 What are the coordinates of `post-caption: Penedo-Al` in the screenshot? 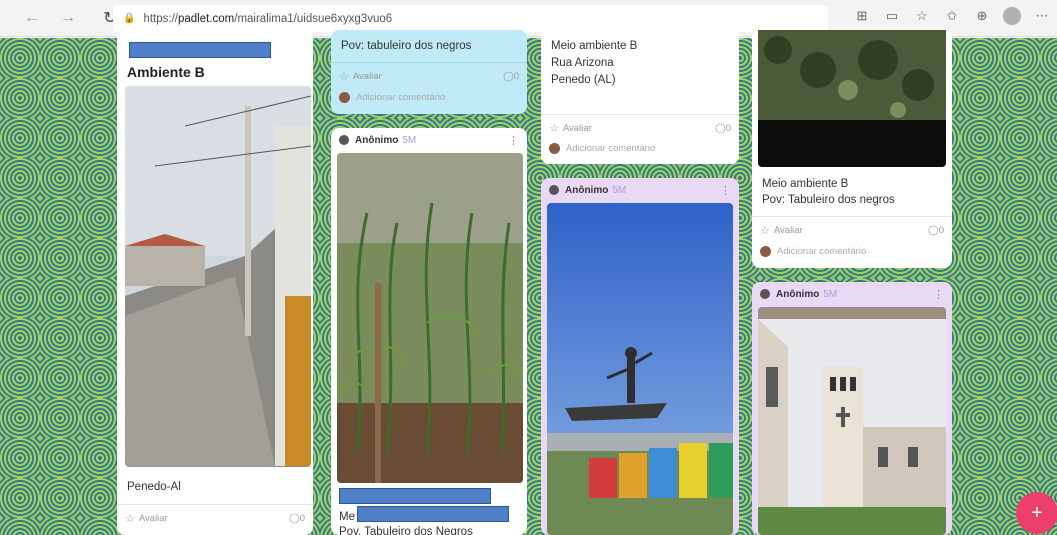 It's located at (154, 487).